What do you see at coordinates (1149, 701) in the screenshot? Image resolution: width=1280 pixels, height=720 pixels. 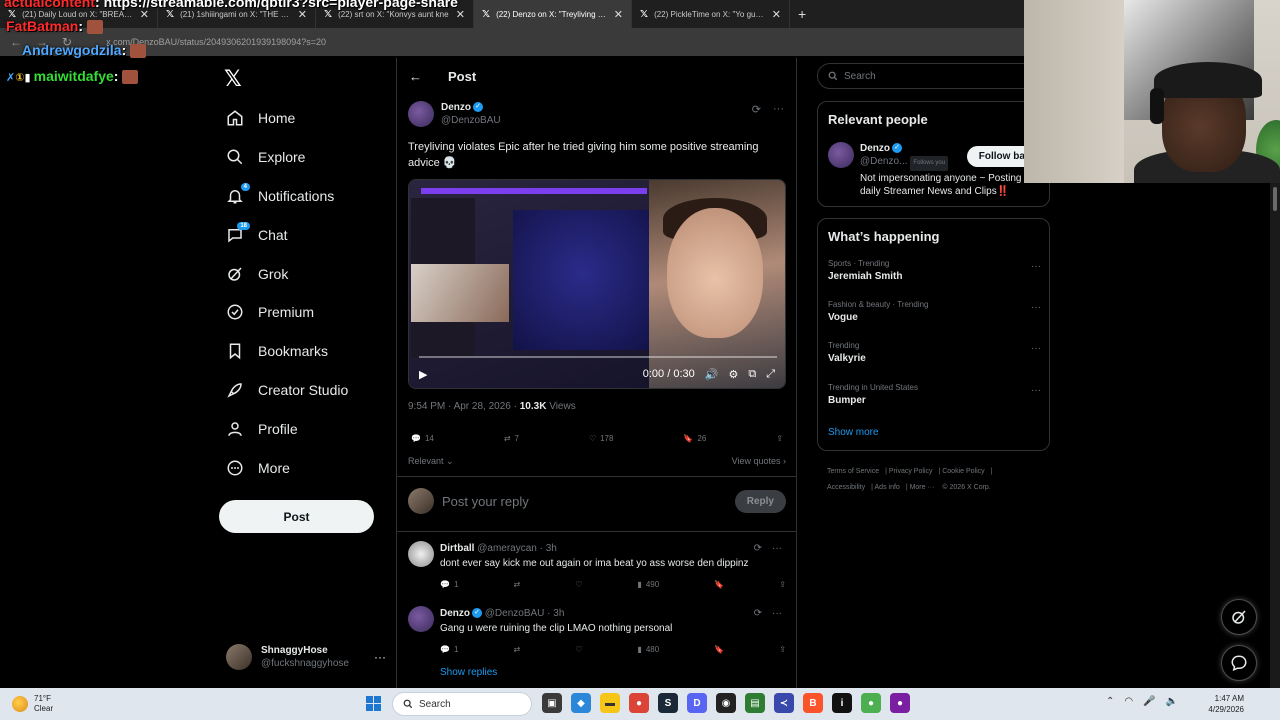 I see `microphone-icon: 🎤` at bounding box center [1149, 701].